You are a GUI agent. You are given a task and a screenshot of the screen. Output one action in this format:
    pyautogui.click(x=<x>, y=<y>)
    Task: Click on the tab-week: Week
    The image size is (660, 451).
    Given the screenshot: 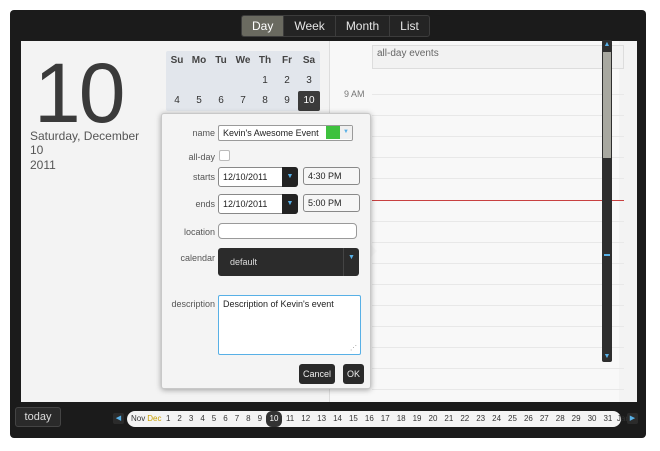 What is the action you would take?
    pyautogui.click(x=310, y=26)
    